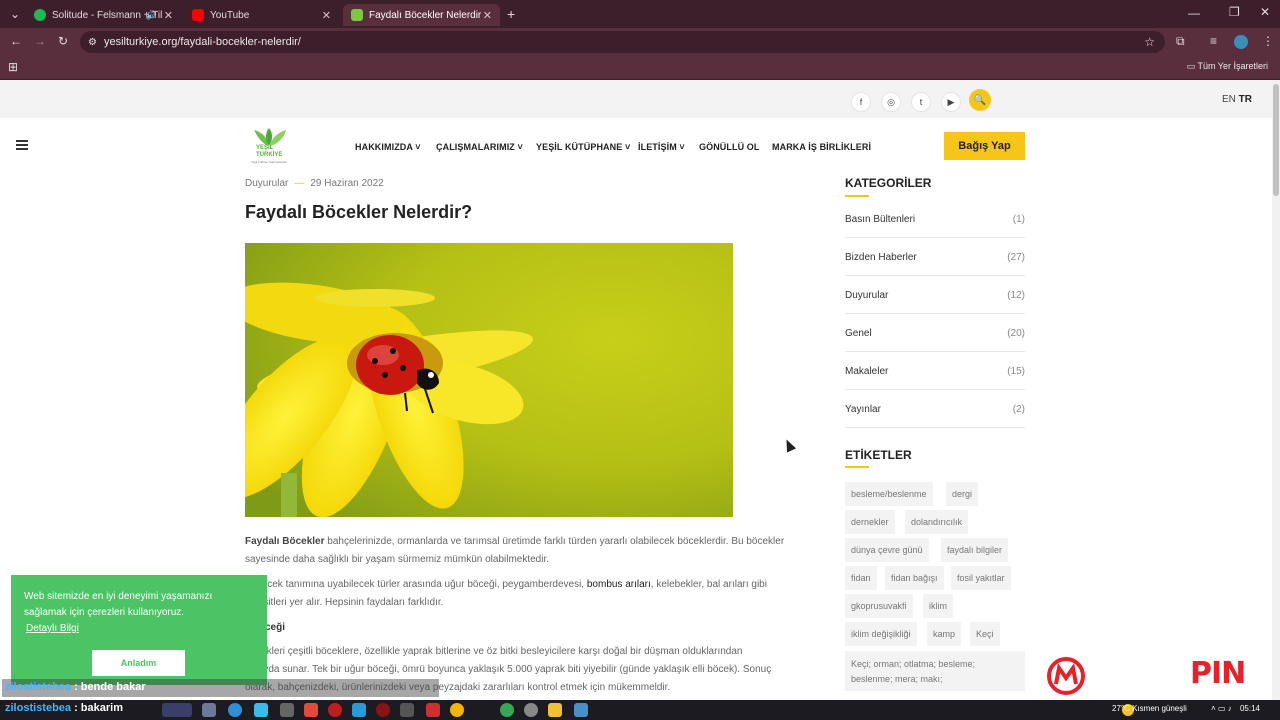  Describe the element at coordinates (981, 578) in the screenshot. I see `tag-link: fosil yakıtlar` at that location.